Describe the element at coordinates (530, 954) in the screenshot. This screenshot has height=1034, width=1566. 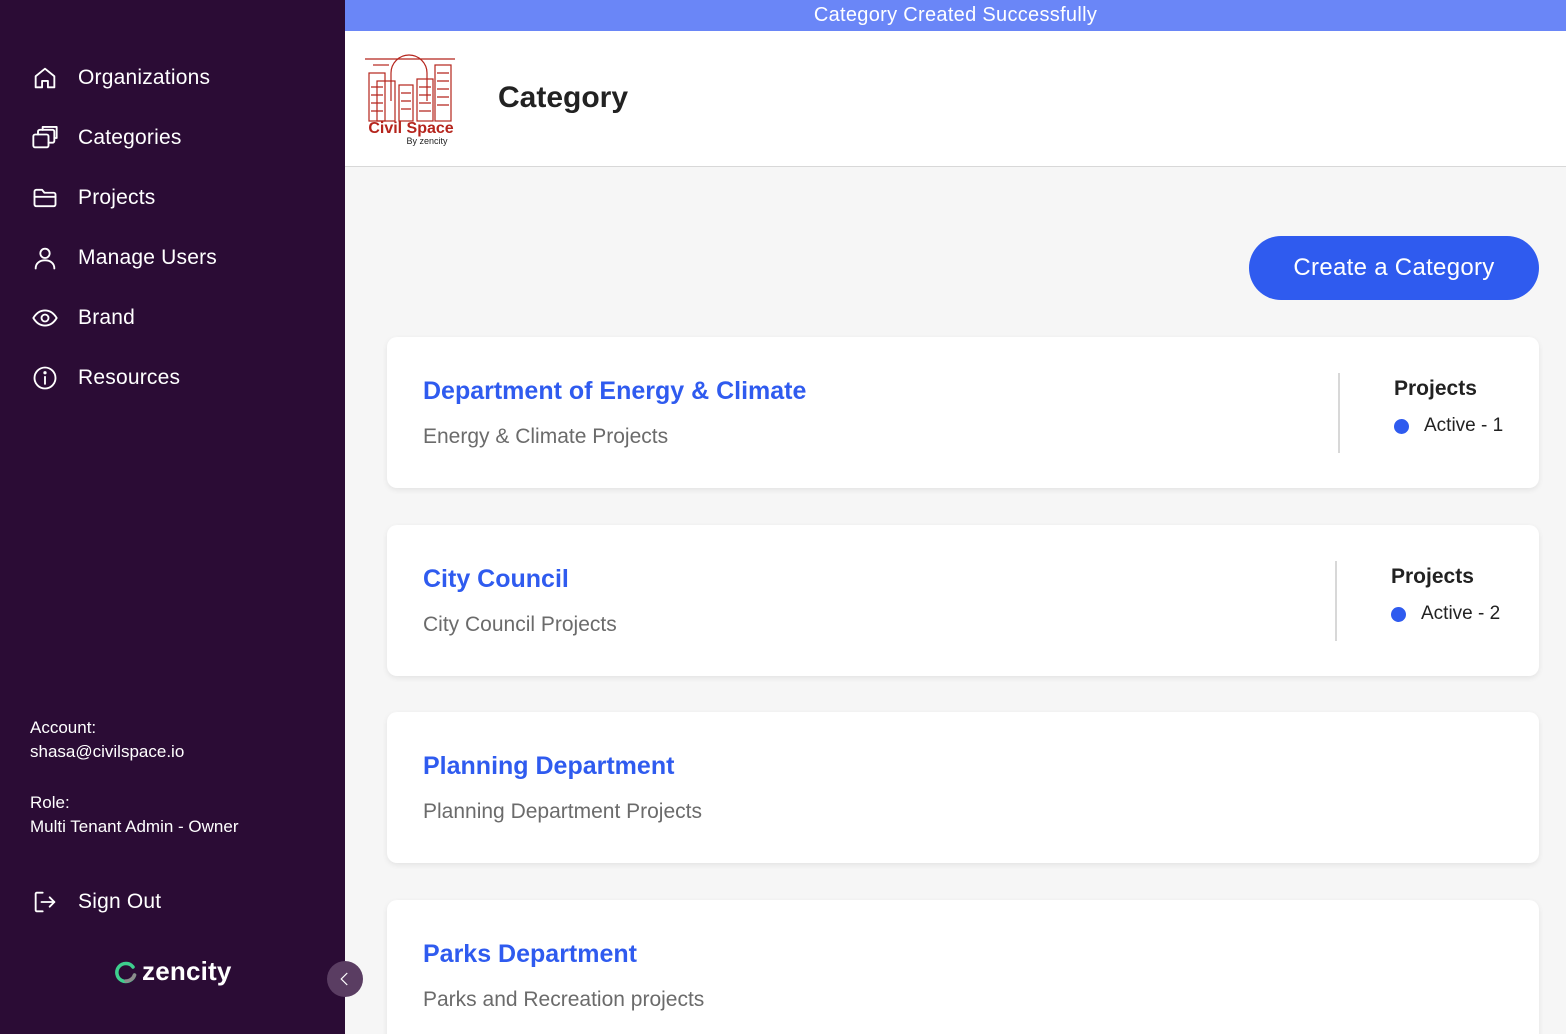
I see `category-name: Parks Department` at that location.